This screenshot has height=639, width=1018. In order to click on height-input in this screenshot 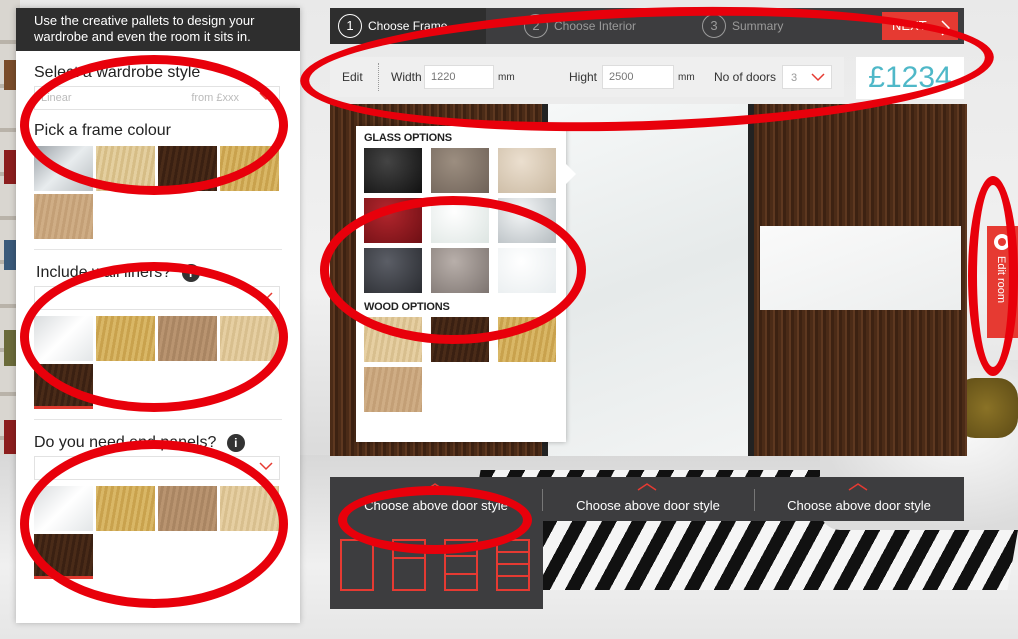, I will do `click(638, 77)`.